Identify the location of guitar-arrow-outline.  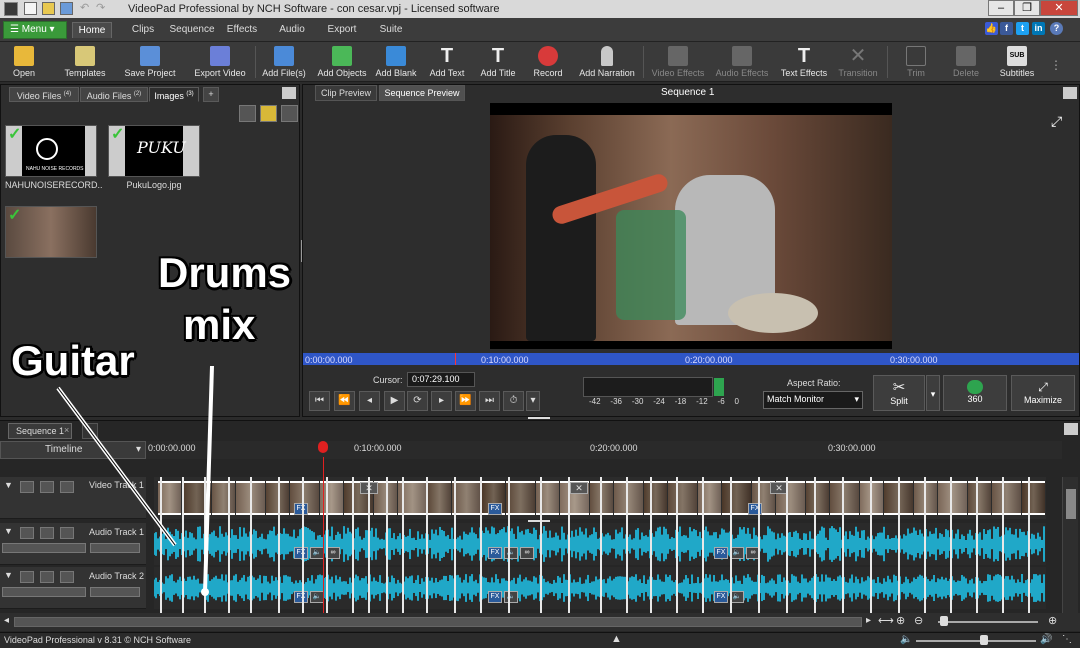
(116, 466).